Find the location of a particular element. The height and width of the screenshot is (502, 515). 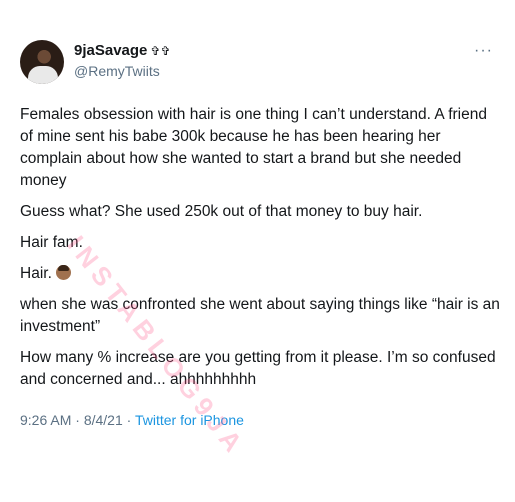

tweet-paragraph: Hair fam. is located at coordinates (51, 242).